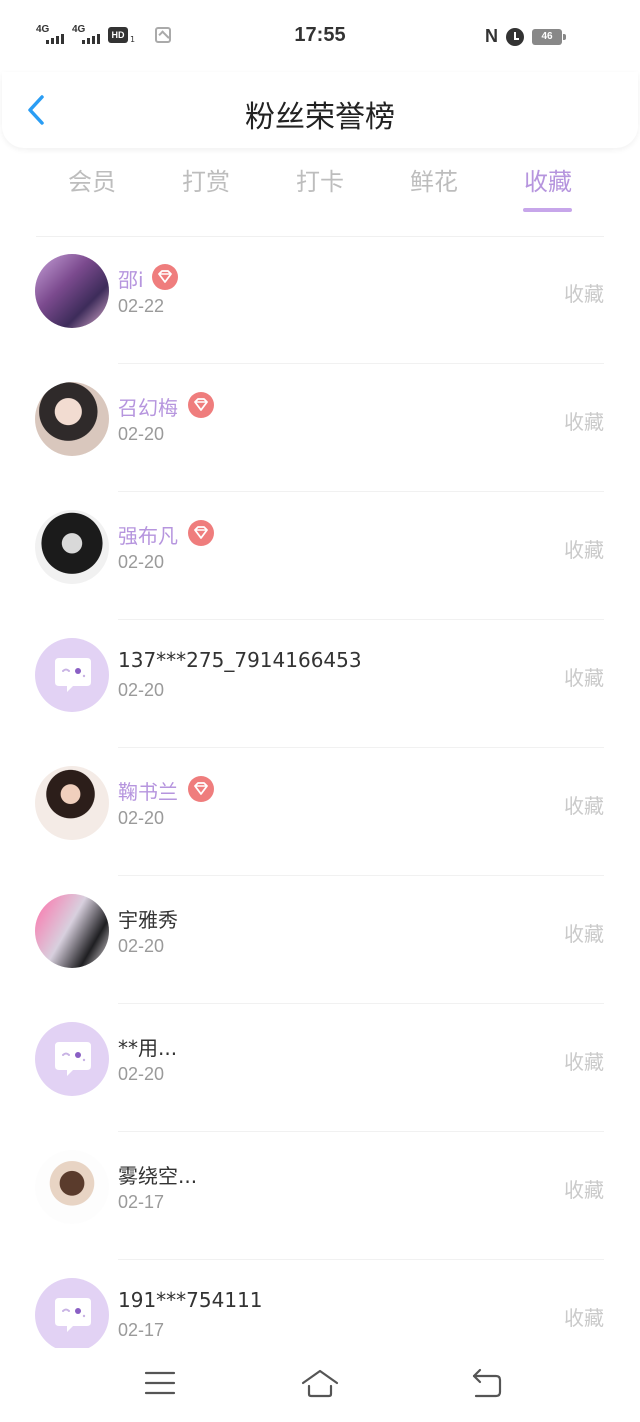 Image resolution: width=640 pixels, height=1422 pixels. Describe the element at coordinates (434, 179) in the screenshot. I see `tab-flowers: 鲜花` at that location.